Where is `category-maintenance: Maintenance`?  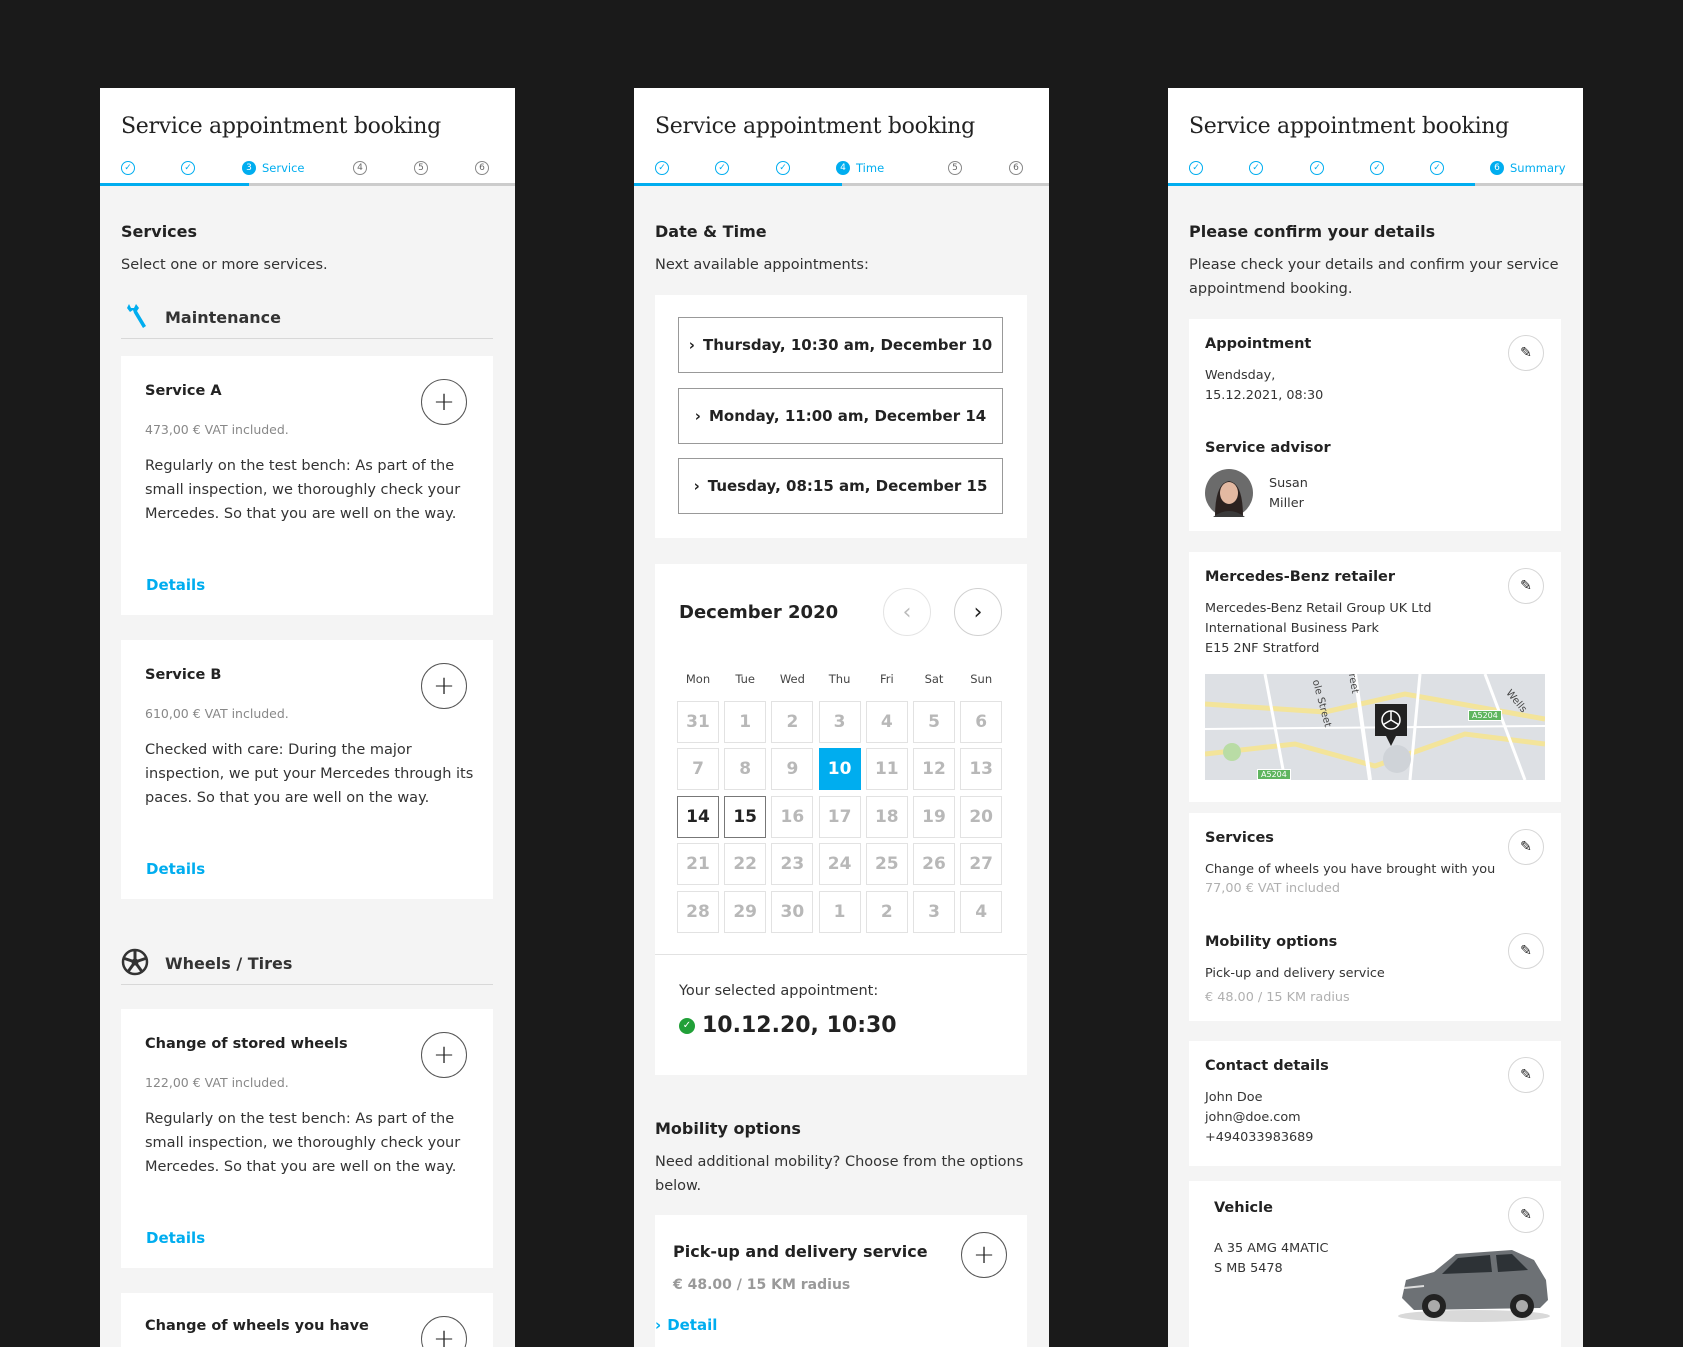
category-maintenance: Maintenance is located at coordinates (307, 320).